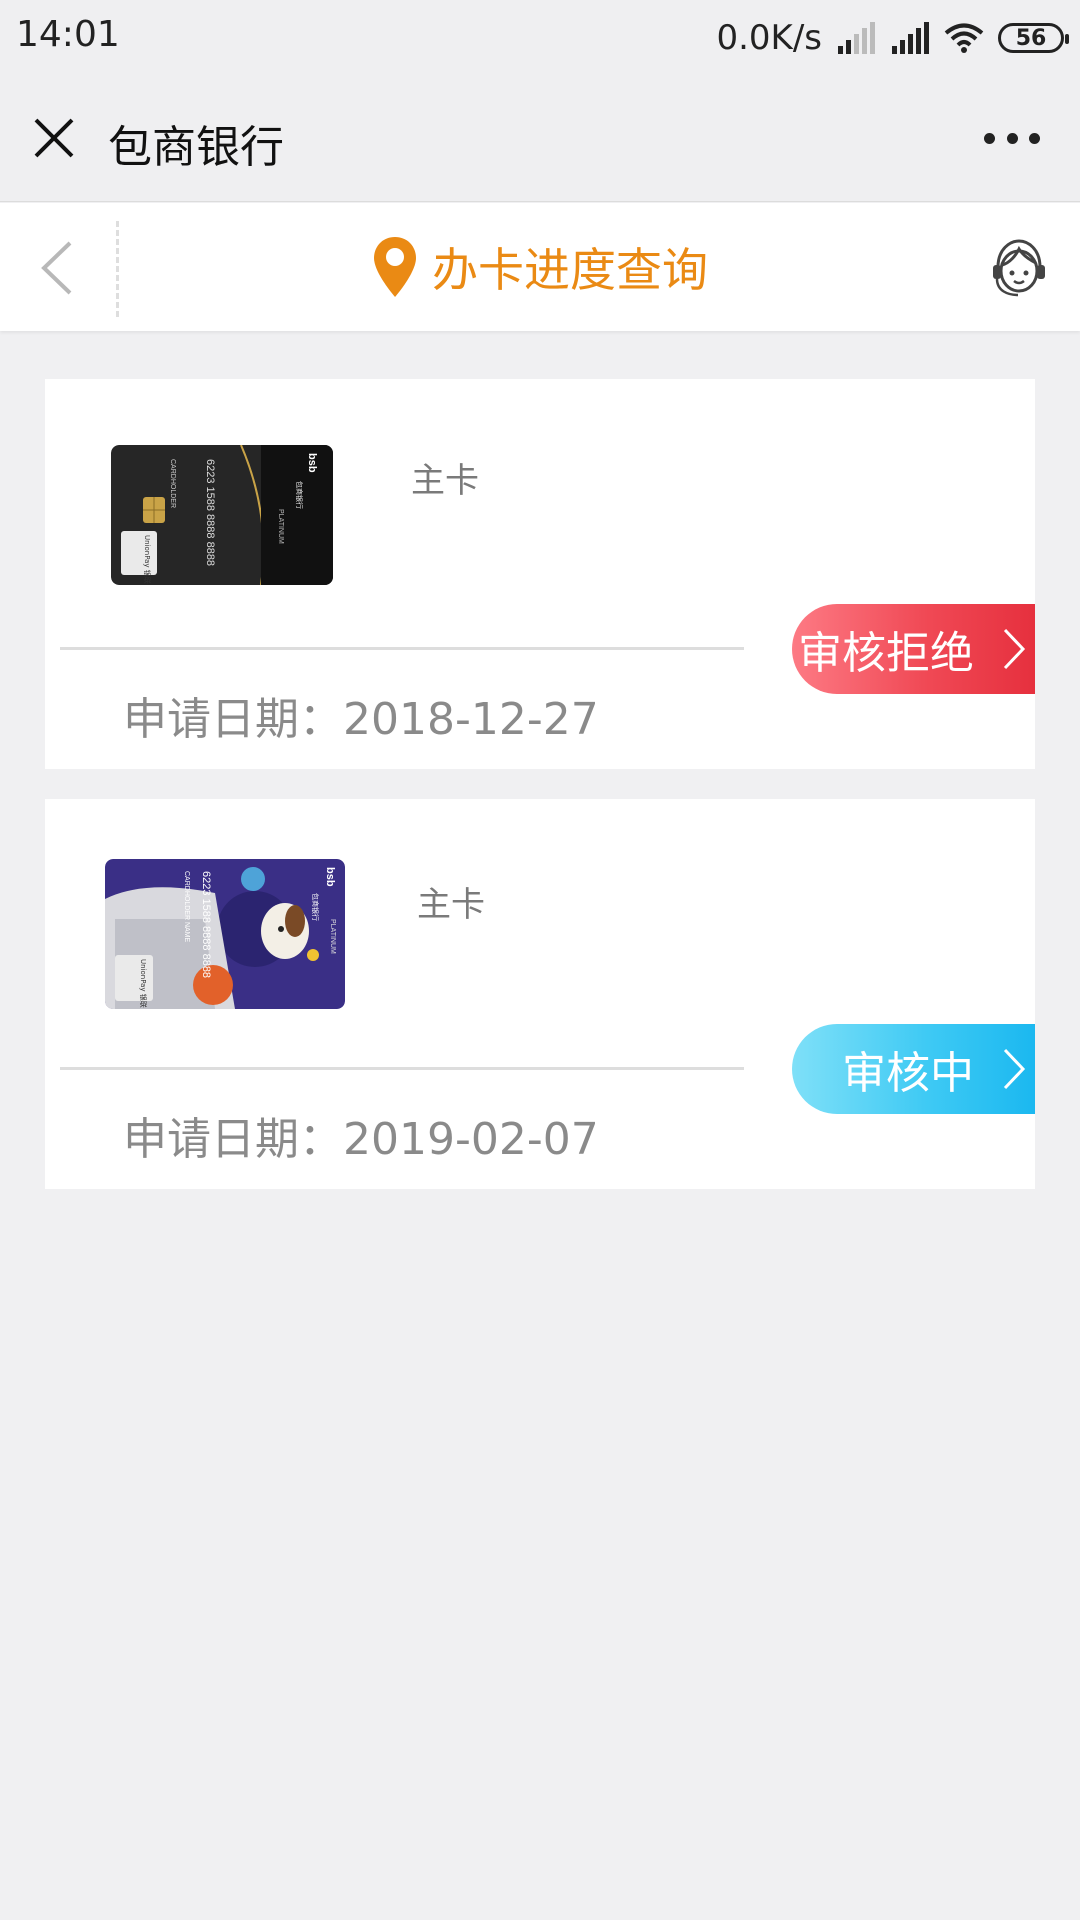 The height and width of the screenshot is (1920, 1080). I want to click on customer-service-icon, so click(1019, 270).